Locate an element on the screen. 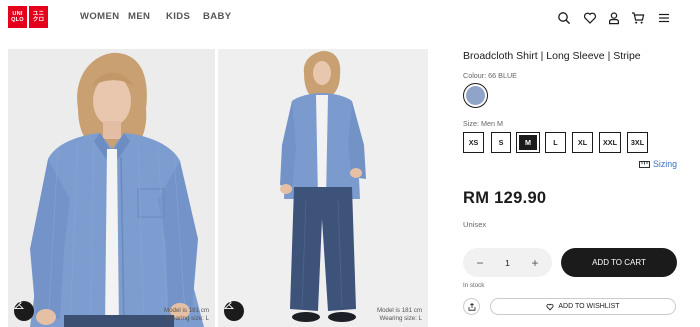 This screenshot has height=327, width=700. logo-block-latin: UNI QLO is located at coordinates (17, 17).